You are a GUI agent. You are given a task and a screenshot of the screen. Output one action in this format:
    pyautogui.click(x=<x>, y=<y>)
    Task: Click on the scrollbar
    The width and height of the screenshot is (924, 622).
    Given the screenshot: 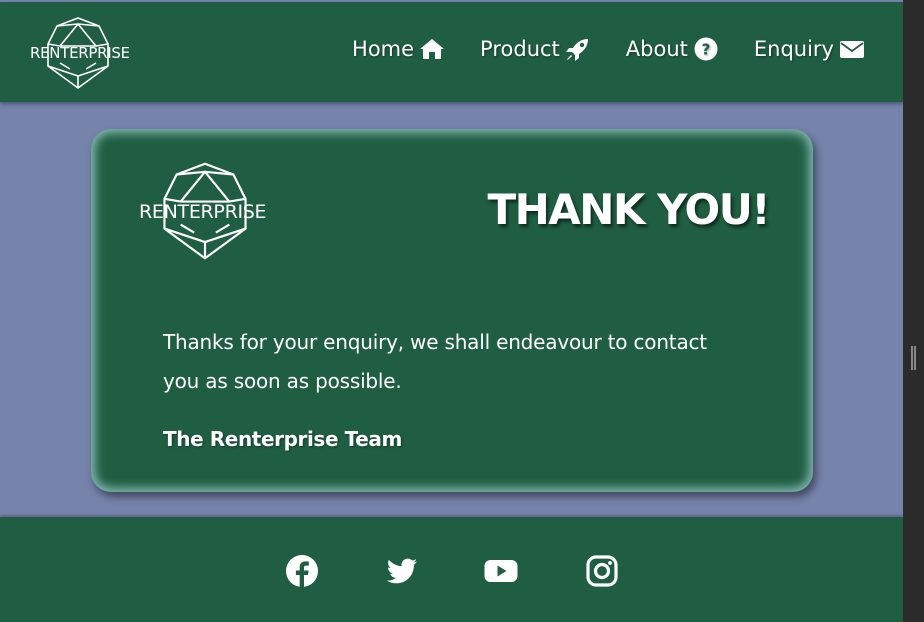 What is the action you would take?
    pyautogui.click(x=913, y=311)
    